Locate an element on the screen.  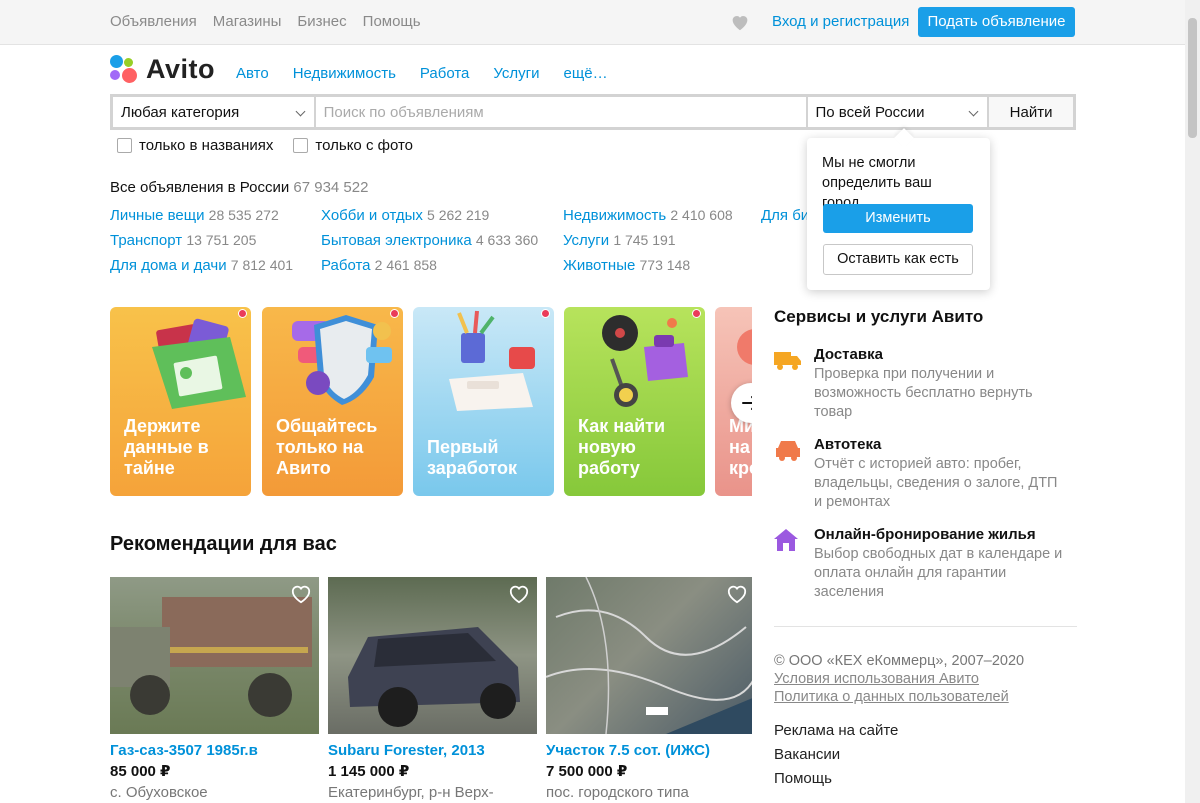
category-count: 28 535 272 is located at coordinates (243, 215).